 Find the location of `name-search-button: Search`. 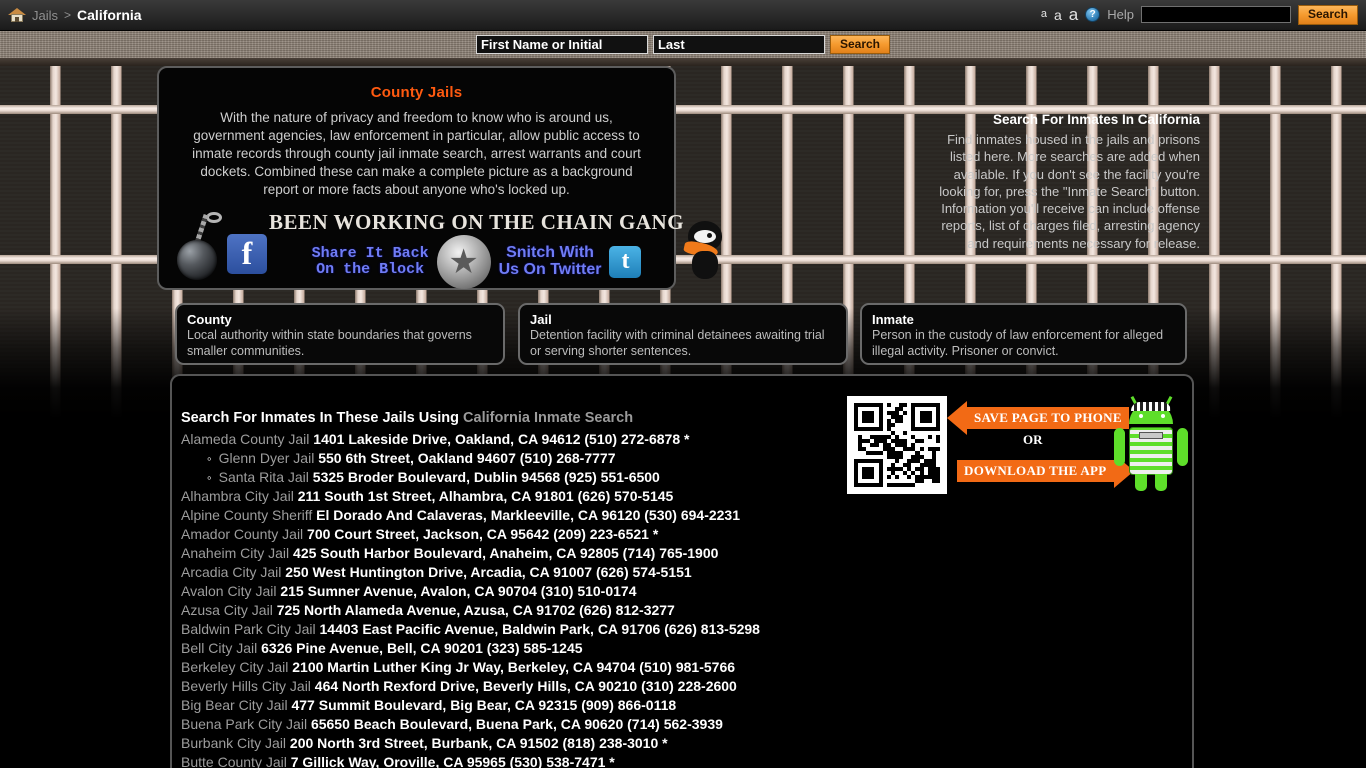

name-search-button: Search is located at coordinates (860, 44).